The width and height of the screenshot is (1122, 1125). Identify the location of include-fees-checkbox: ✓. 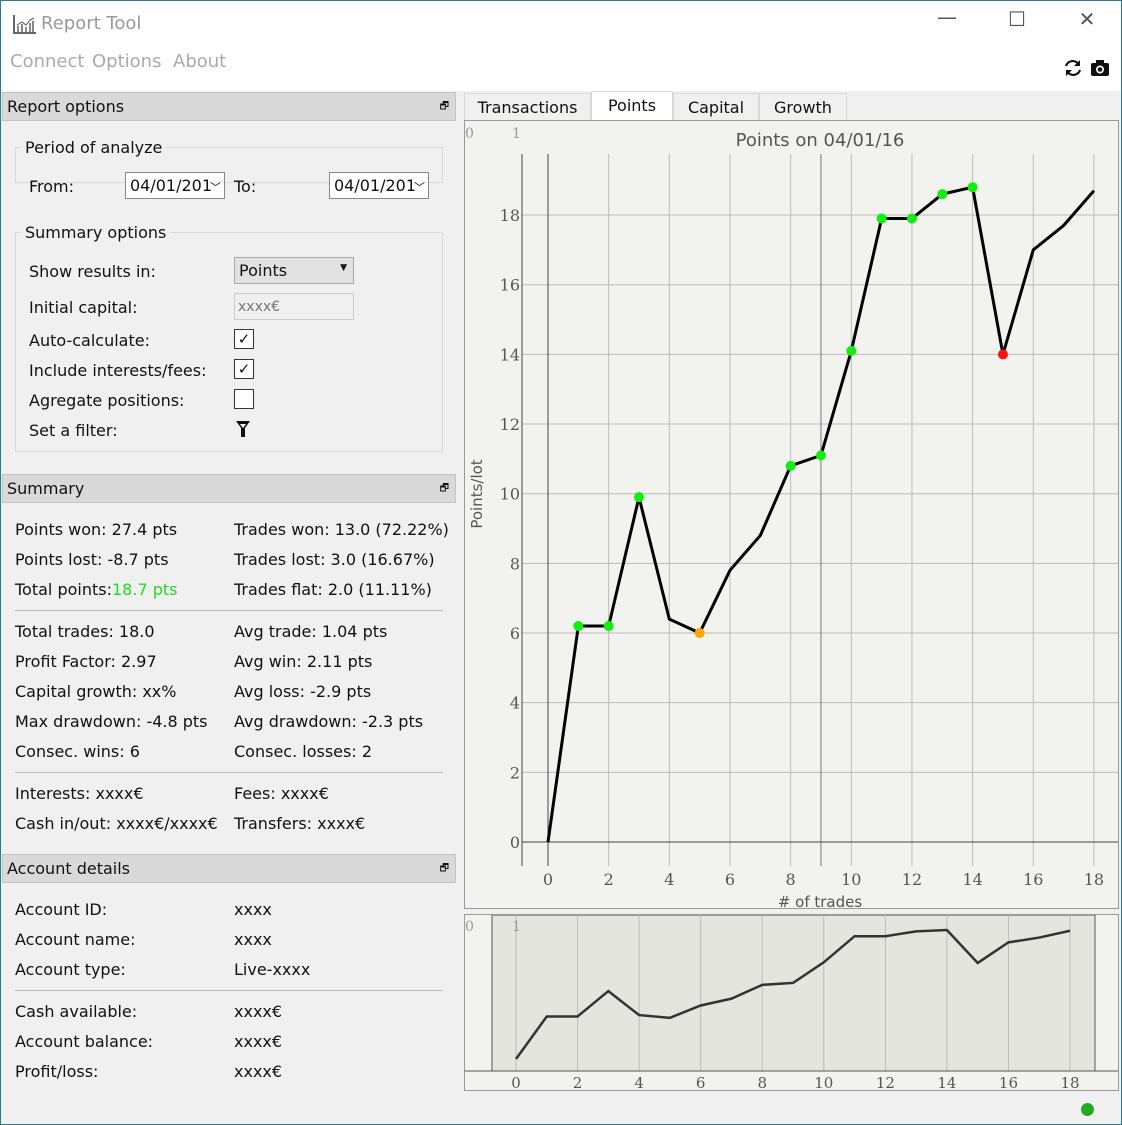
(244, 369).